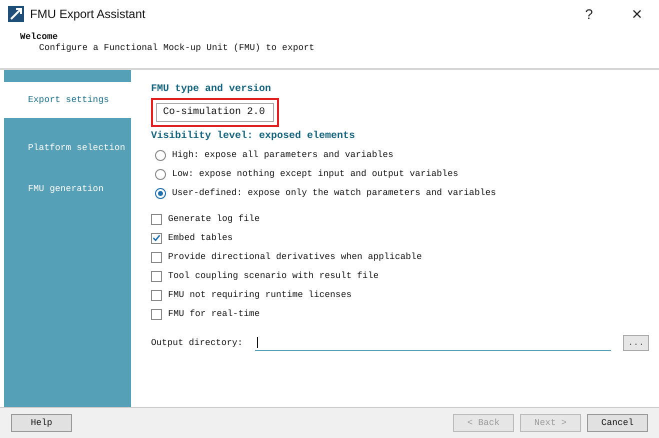  What do you see at coordinates (215, 112) in the screenshot?
I see `fmu-type-dropdown: Co-simulation 2.0` at bounding box center [215, 112].